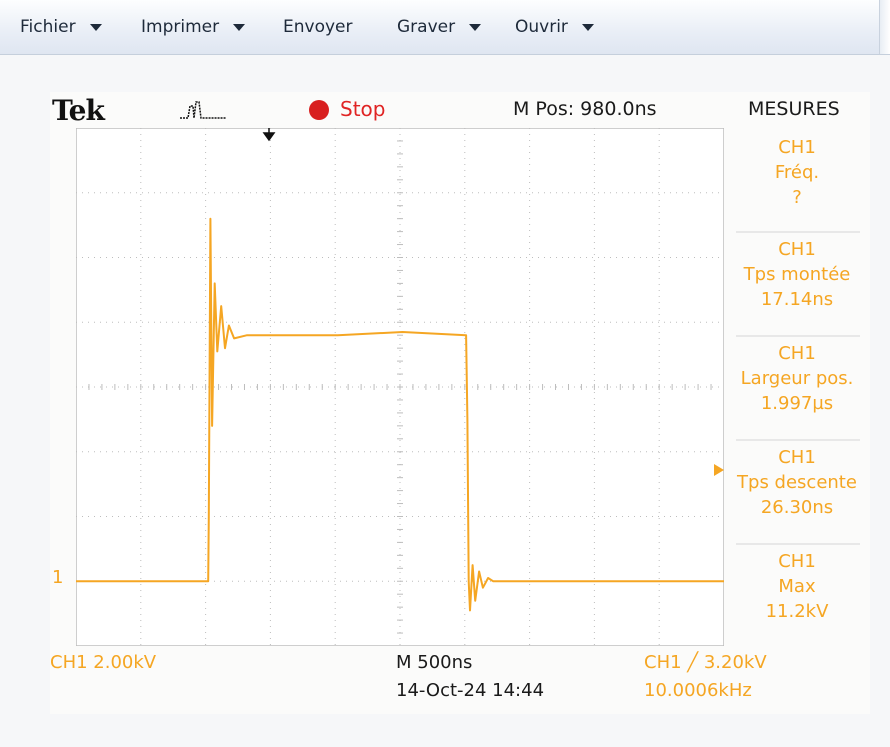 The image size is (890, 747). I want to click on menu-graver: Graver, so click(439, 27).